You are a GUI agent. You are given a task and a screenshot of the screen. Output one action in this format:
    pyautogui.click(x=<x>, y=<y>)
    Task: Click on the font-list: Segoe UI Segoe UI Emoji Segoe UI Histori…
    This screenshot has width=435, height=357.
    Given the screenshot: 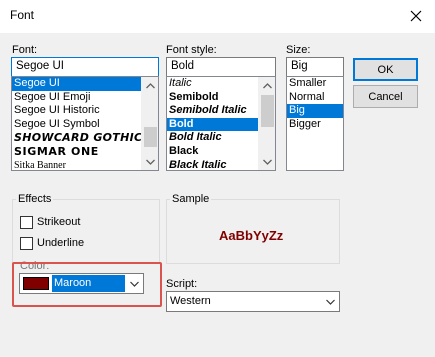 What is the action you would take?
    pyautogui.click(x=85, y=123)
    